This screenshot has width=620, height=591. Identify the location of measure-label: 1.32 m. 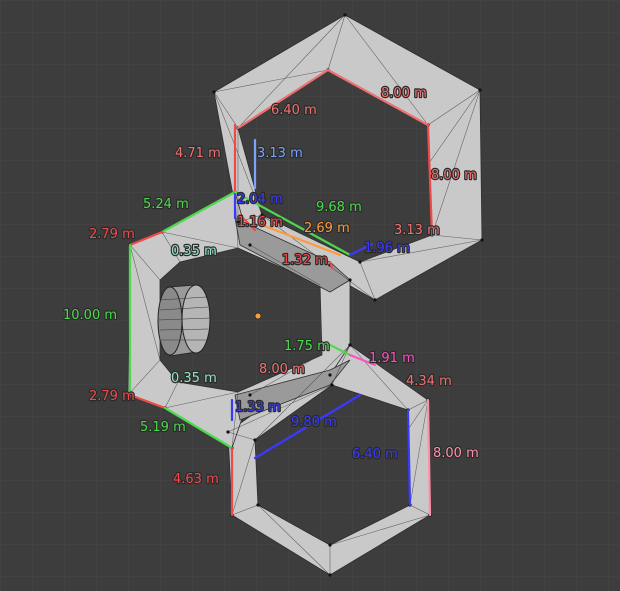
(305, 260).